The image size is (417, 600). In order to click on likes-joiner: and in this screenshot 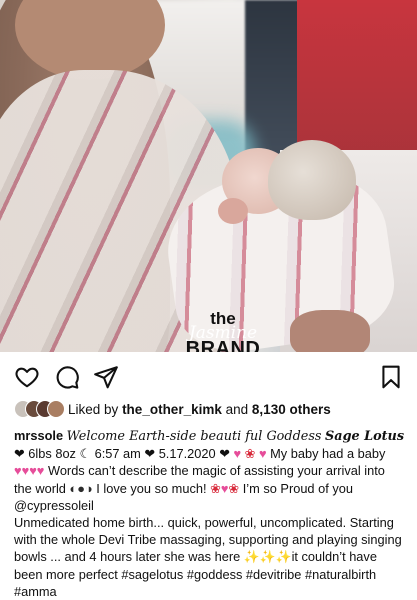, I will do `click(237, 409)`.